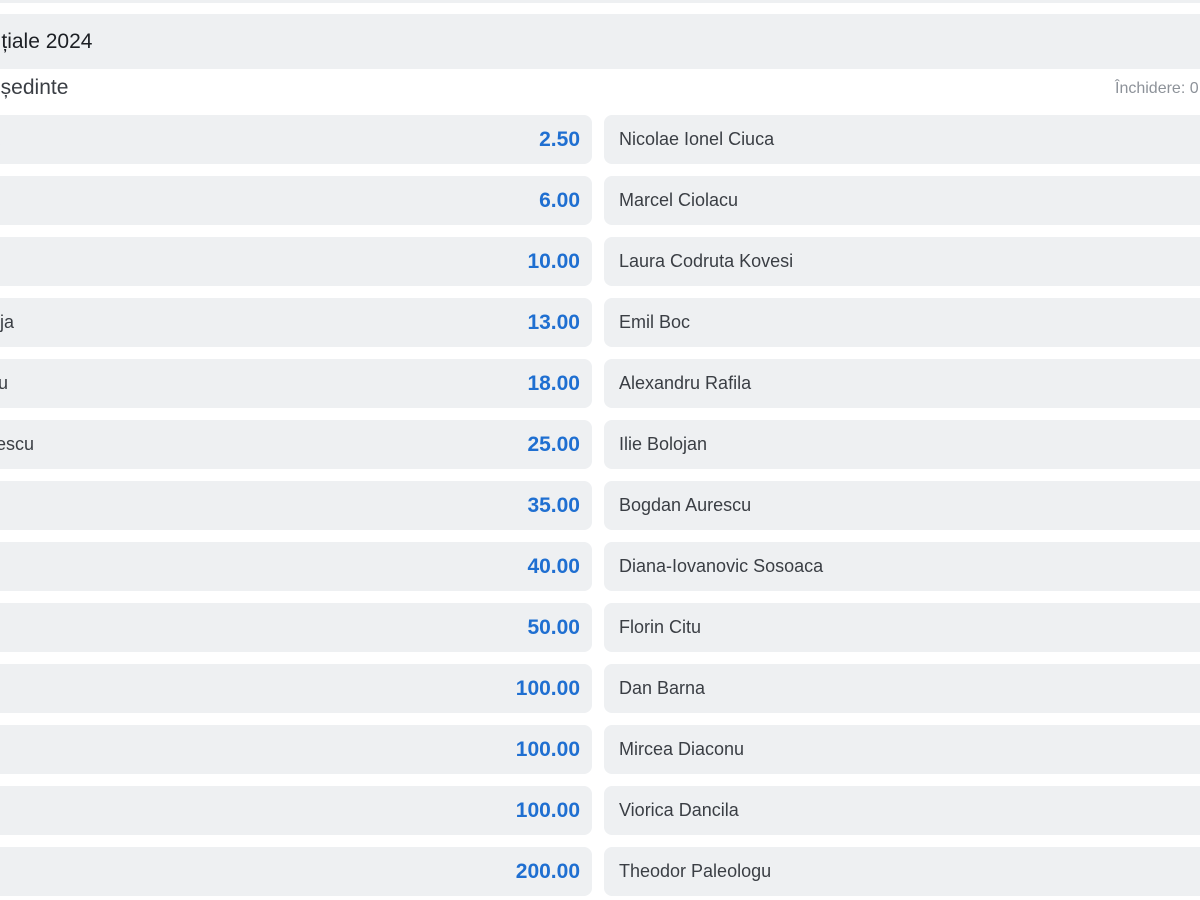 This screenshot has width=1200, height=900. I want to click on odds-button-value: 13.00, so click(553, 322).